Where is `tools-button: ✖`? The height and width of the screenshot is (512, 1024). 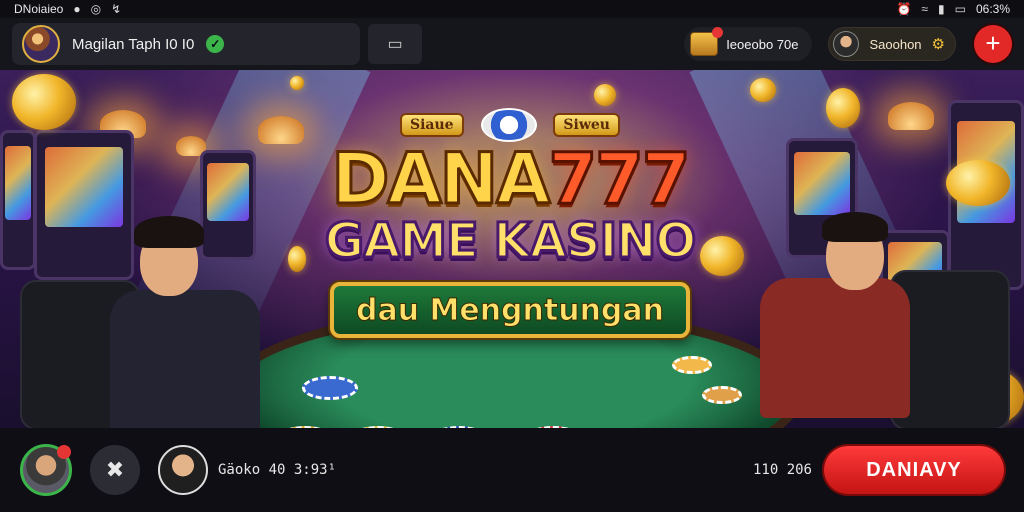
tools-button: ✖ is located at coordinates (115, 470).